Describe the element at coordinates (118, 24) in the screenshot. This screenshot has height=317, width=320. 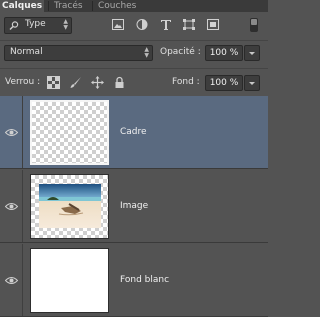
I see `image-filter-icon` at that location.